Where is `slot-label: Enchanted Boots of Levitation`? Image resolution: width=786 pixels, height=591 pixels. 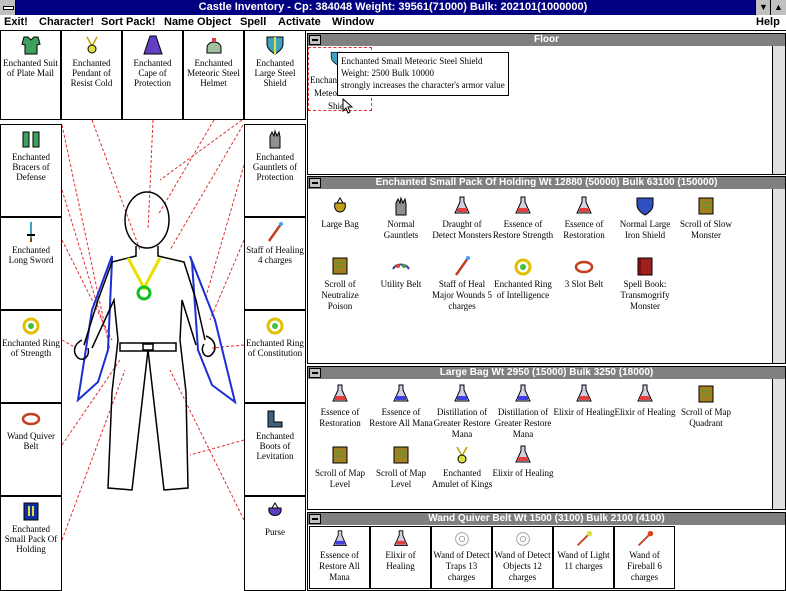 slot-label: Enchanted Boots of Levitation is located at coordinates (275, 446).